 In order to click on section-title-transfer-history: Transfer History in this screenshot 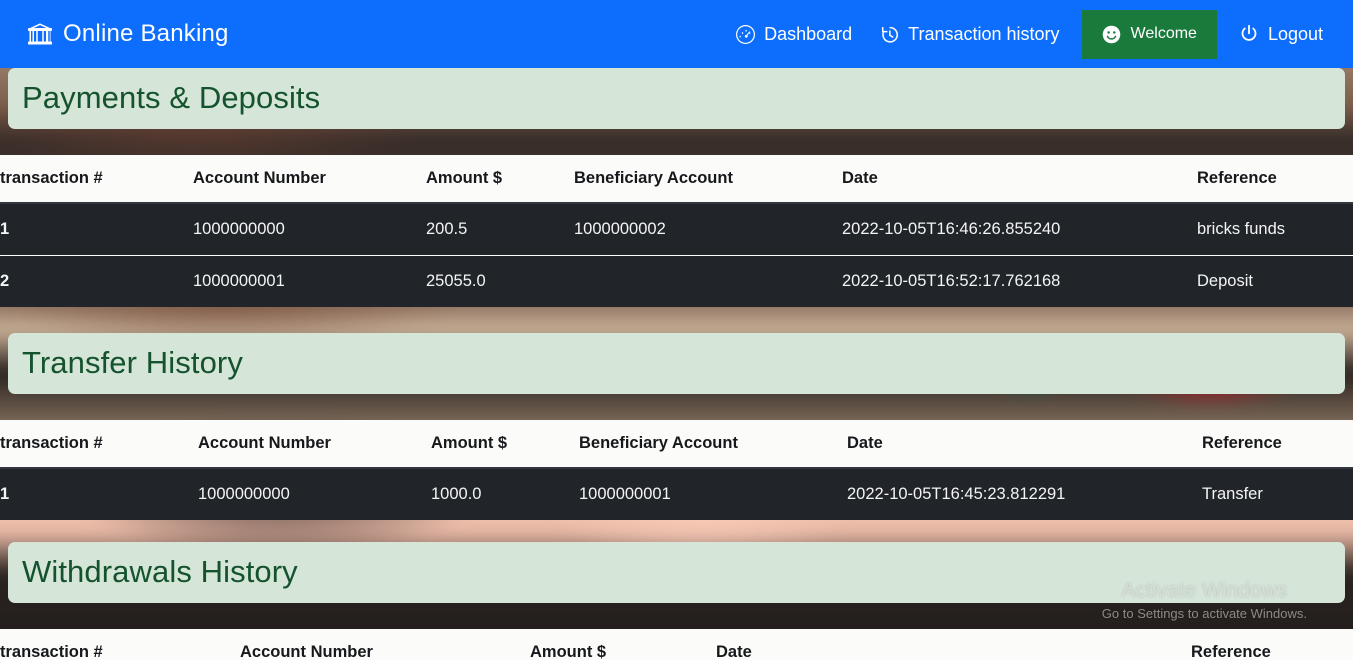, I will do `click(676, 363)`.